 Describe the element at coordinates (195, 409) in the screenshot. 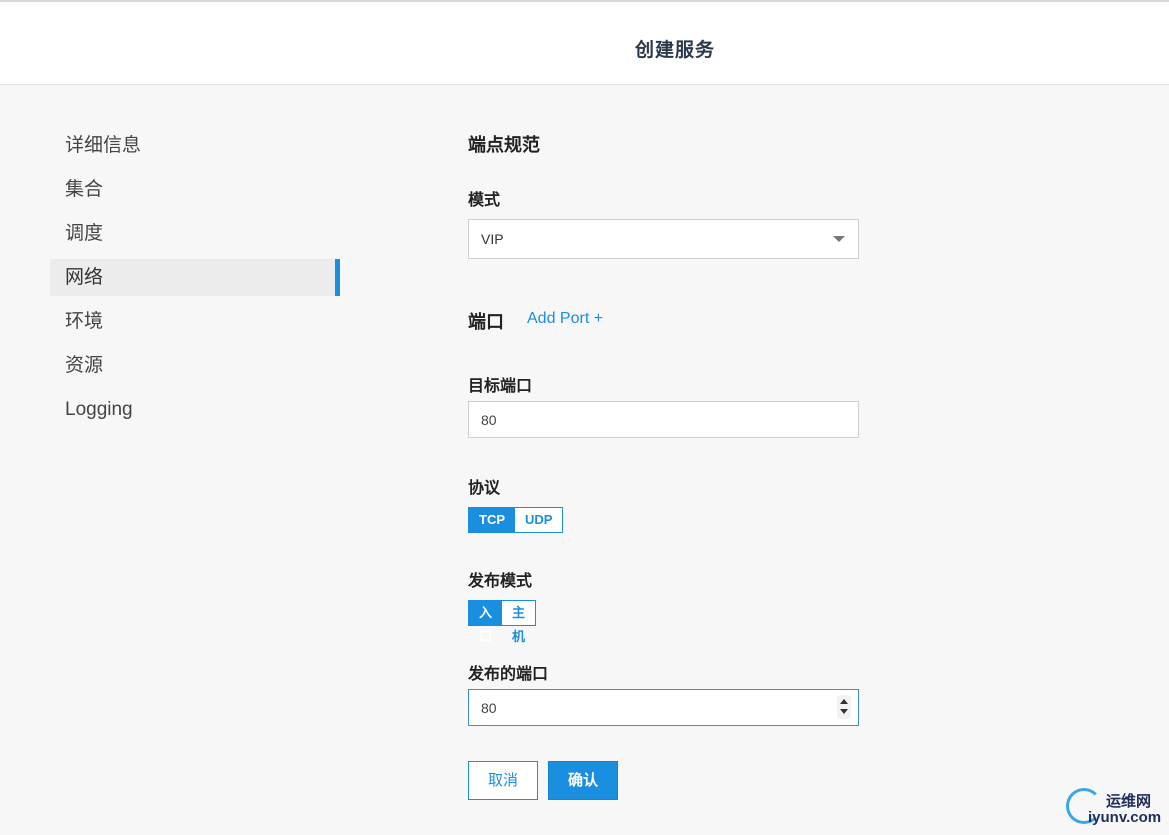

I see `sidebar-item-logging: Logging` at that location.